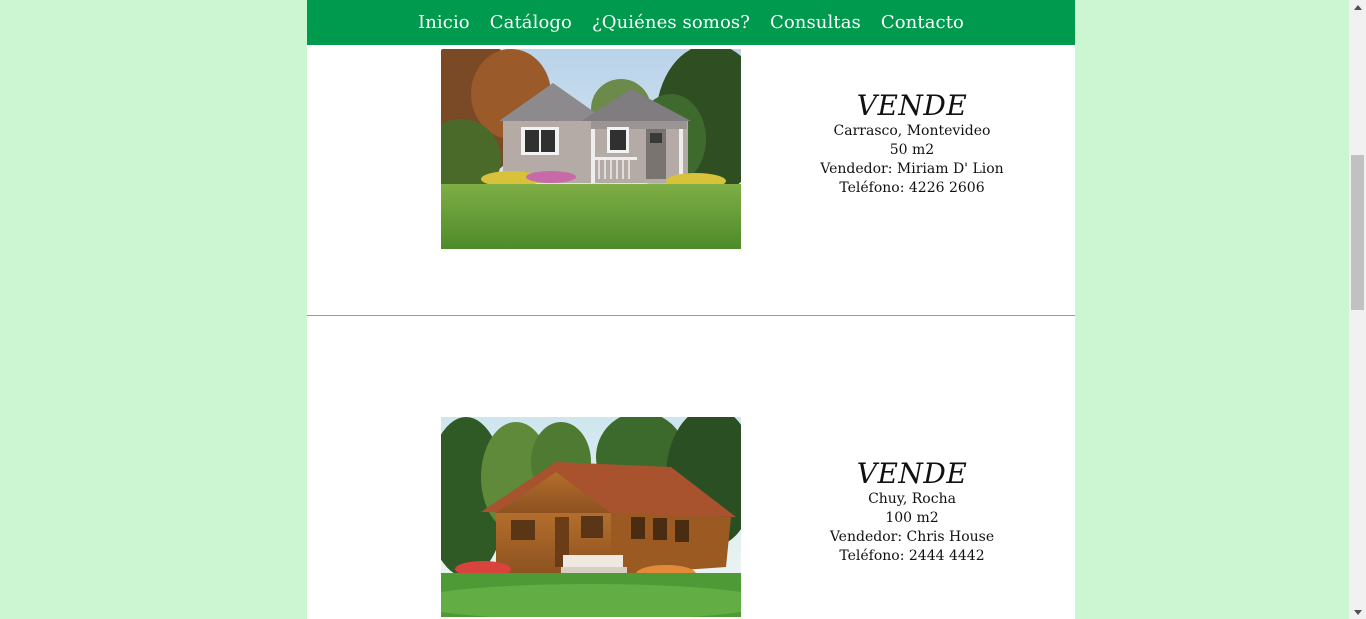 The image size is (1366, 619). Describe the element at coordinates (912, 518) in the screenshot. I see `listing-area: 100 m2` at that location.